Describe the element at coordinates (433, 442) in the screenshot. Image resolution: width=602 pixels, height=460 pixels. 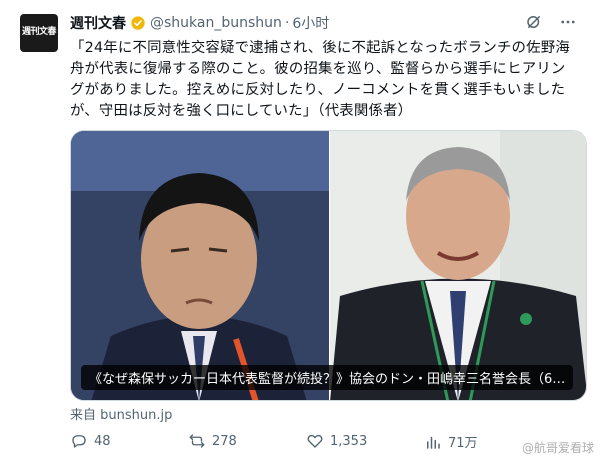
I see `views-chart-icon` at that location.